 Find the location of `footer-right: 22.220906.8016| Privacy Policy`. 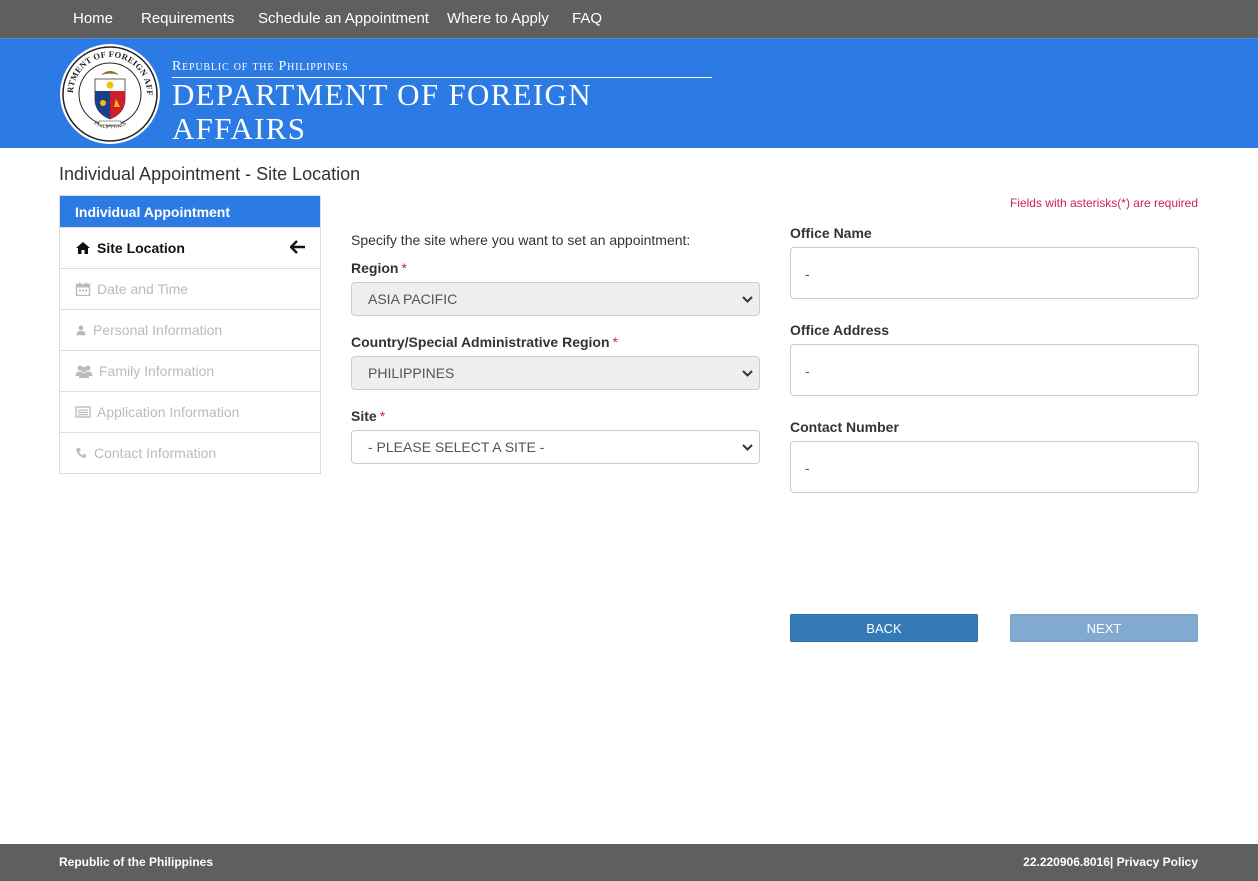

footer-right: 22.220906.8016| Privacy Policy is located at coordinates (1110, 862).